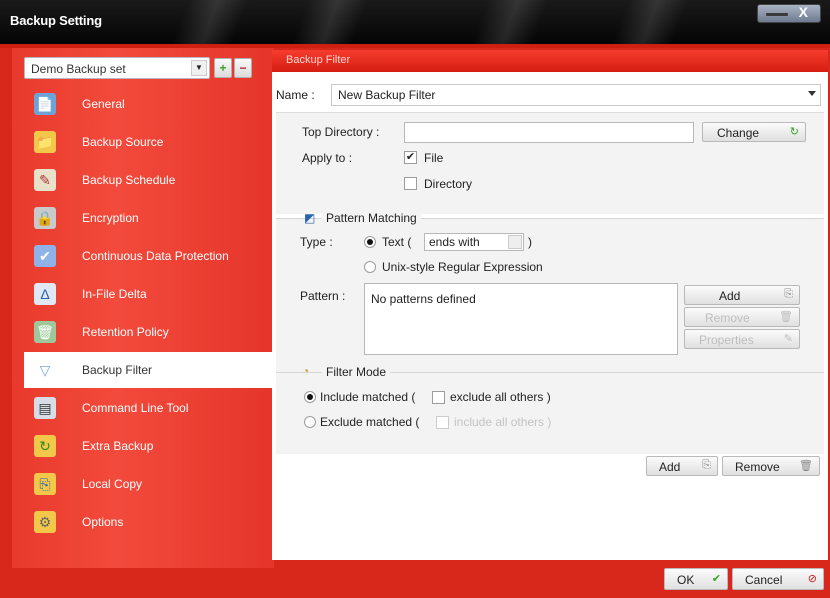  Describe the element at coordinates (125, 332) in the screenshot. I see `sidebar-item-label: Retention Policy` at that location.